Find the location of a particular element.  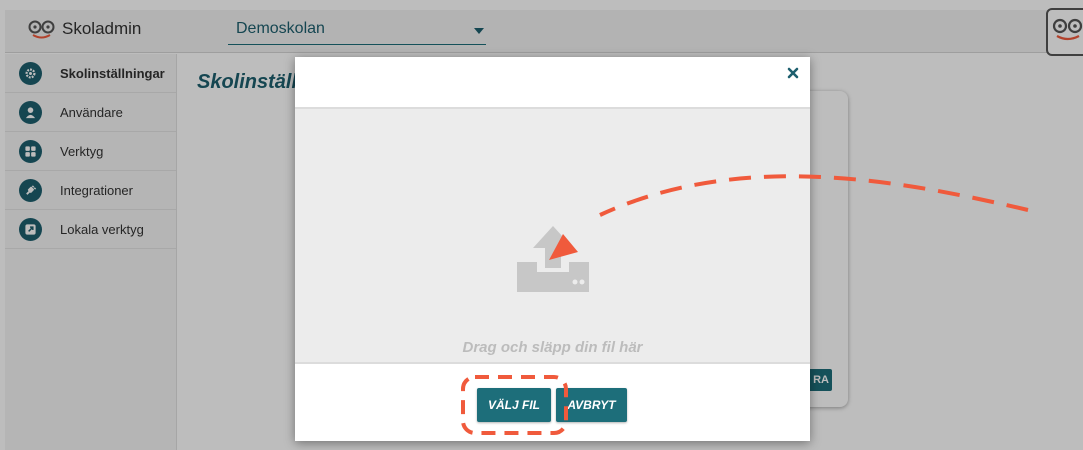

modal-footer: VÄLJ FIL AVBRYT is located at coordinates (552, 403).